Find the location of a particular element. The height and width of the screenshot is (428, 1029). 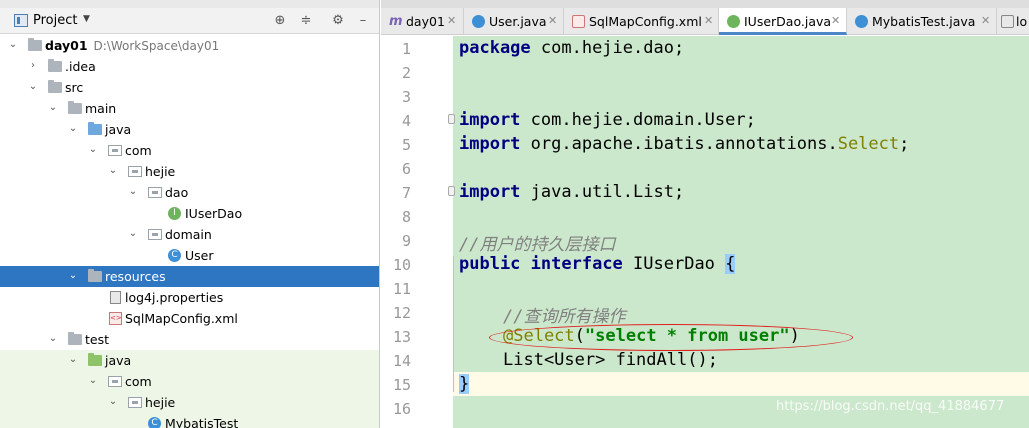

tree-item-java: ⌄ java is located at coordinates (189, 129).